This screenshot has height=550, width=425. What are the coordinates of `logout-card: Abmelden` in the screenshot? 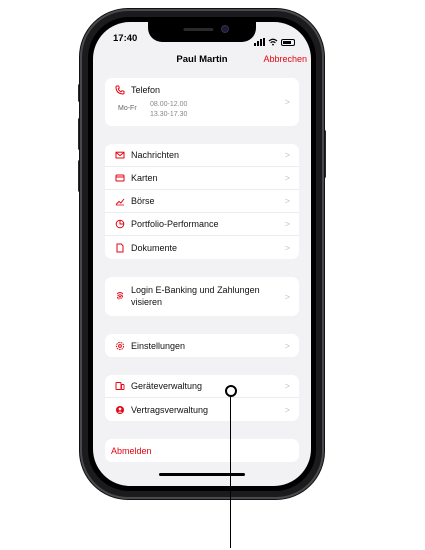 It's located at (202, 450).